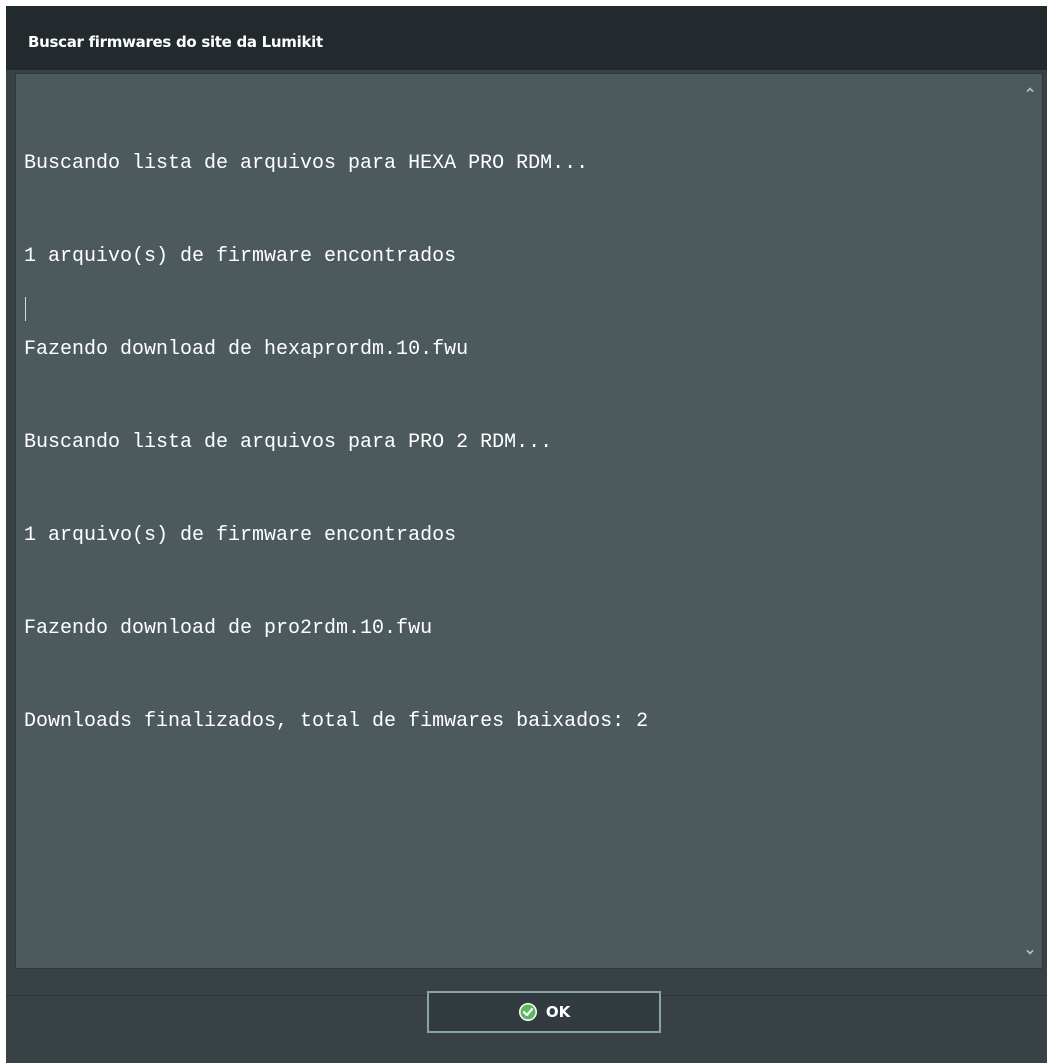 This screenshot has width=1053, height=1063. What do you see at coordinates (1030, 952) in the screenshot?
I see `chevron-down-icon` at bounding box center [1030, 952].